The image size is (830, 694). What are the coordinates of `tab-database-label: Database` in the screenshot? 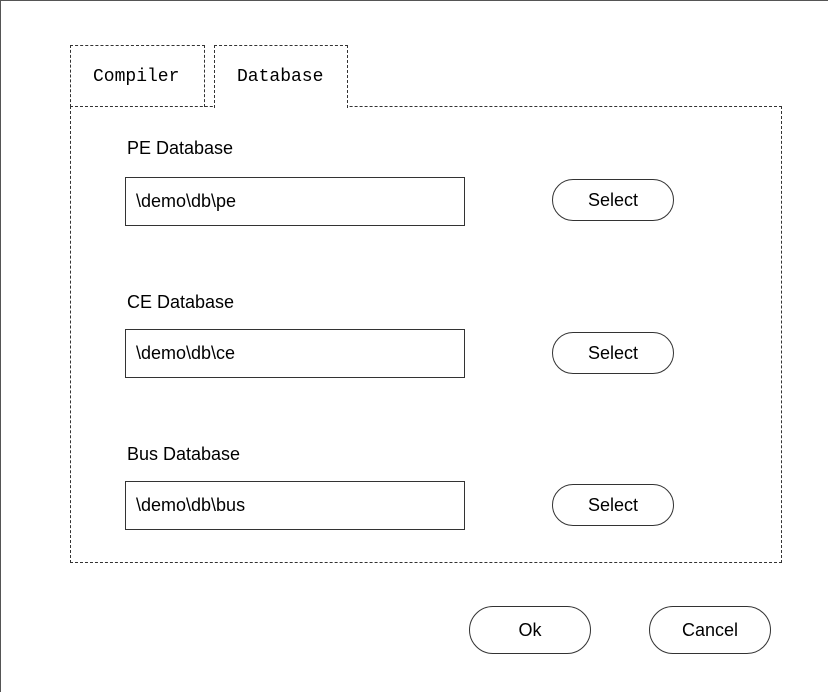 It's located at (280, 77).